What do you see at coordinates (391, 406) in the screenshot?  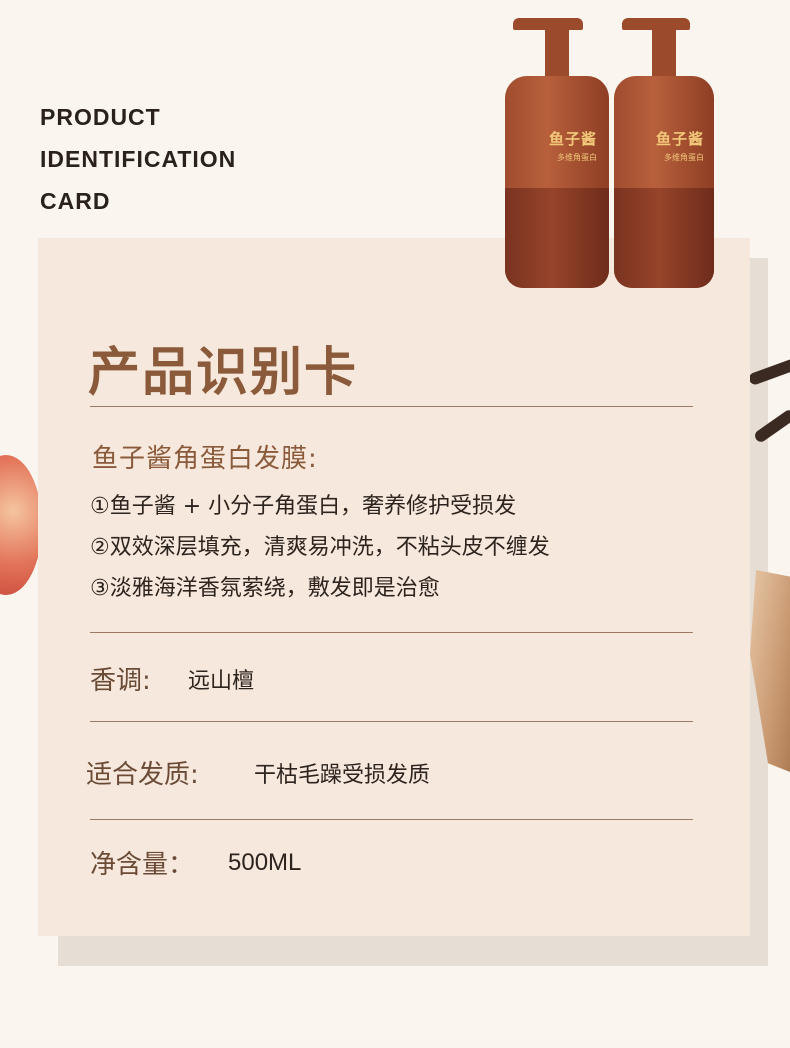 I see `title-divider` at bounding box center [391, 406].